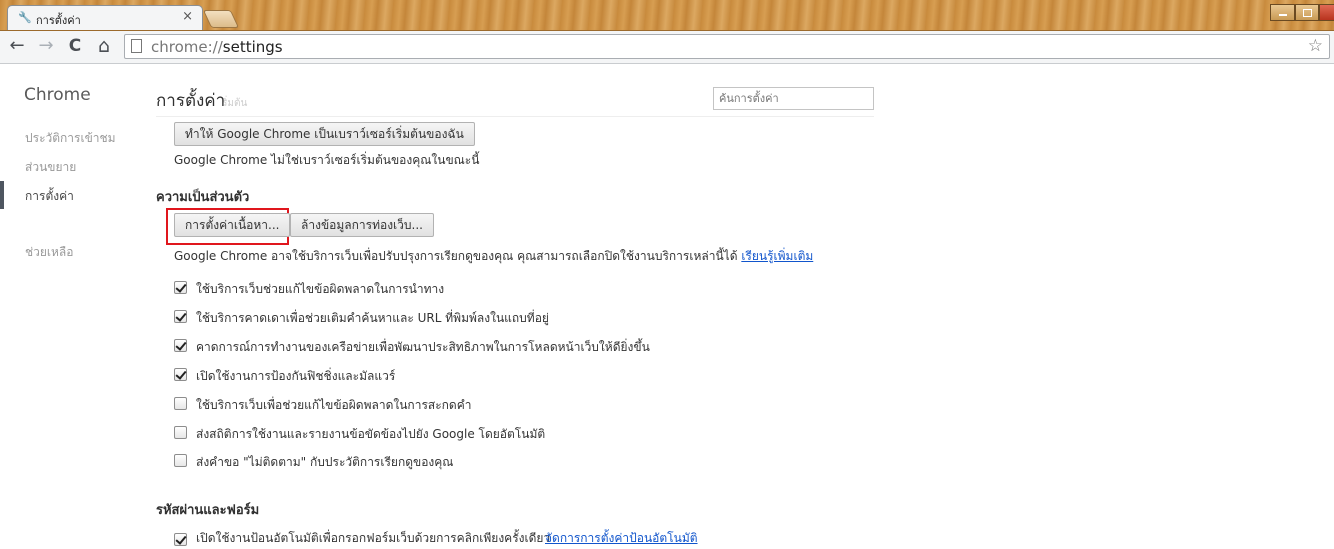  I want to click on window-titlebar: 🔧 การตั้งค่า ×, so click(667, 15).